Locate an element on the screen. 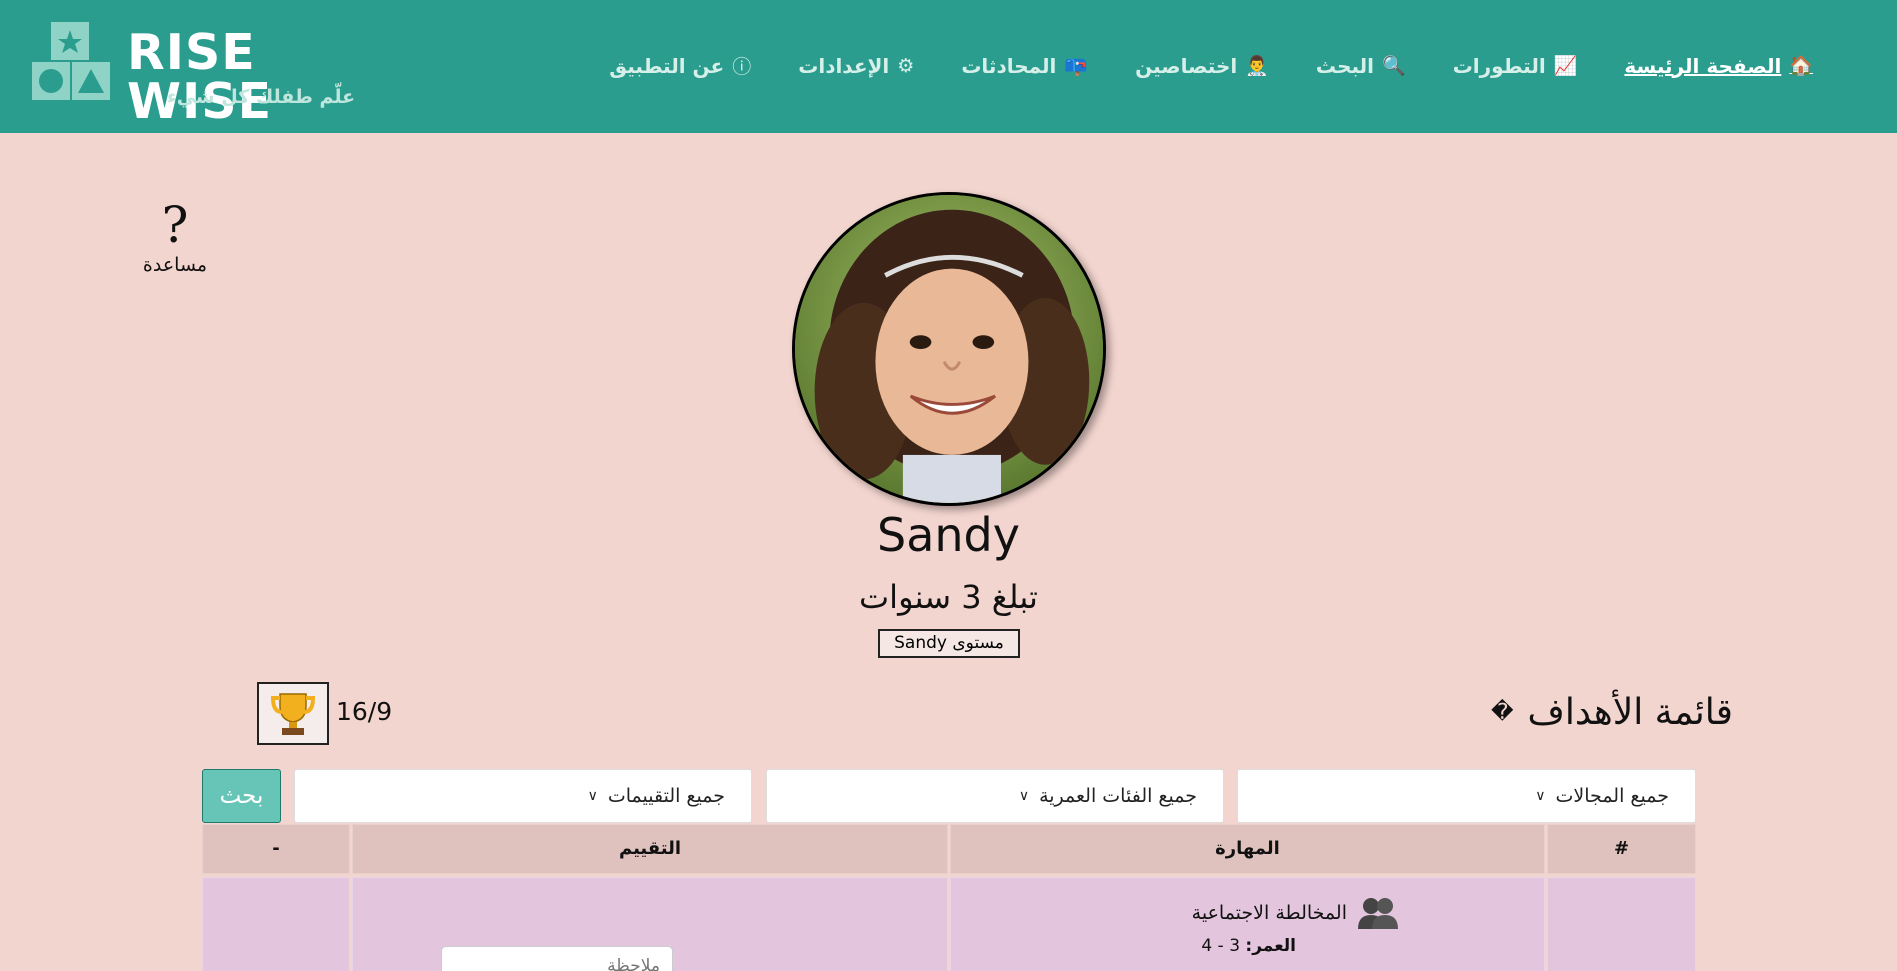 Image resolution: width=1897 pixels, height=971 pixels. brand-name: RISE WISE is located at coordinates (200, 77).